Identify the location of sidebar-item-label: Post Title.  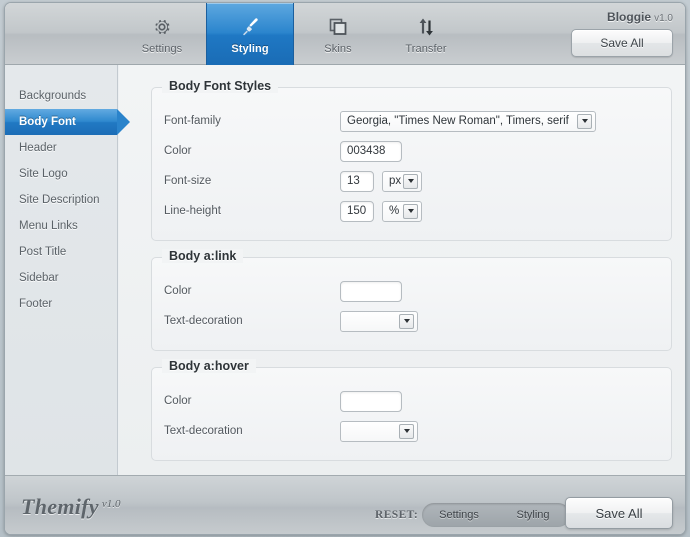
(43, 252).